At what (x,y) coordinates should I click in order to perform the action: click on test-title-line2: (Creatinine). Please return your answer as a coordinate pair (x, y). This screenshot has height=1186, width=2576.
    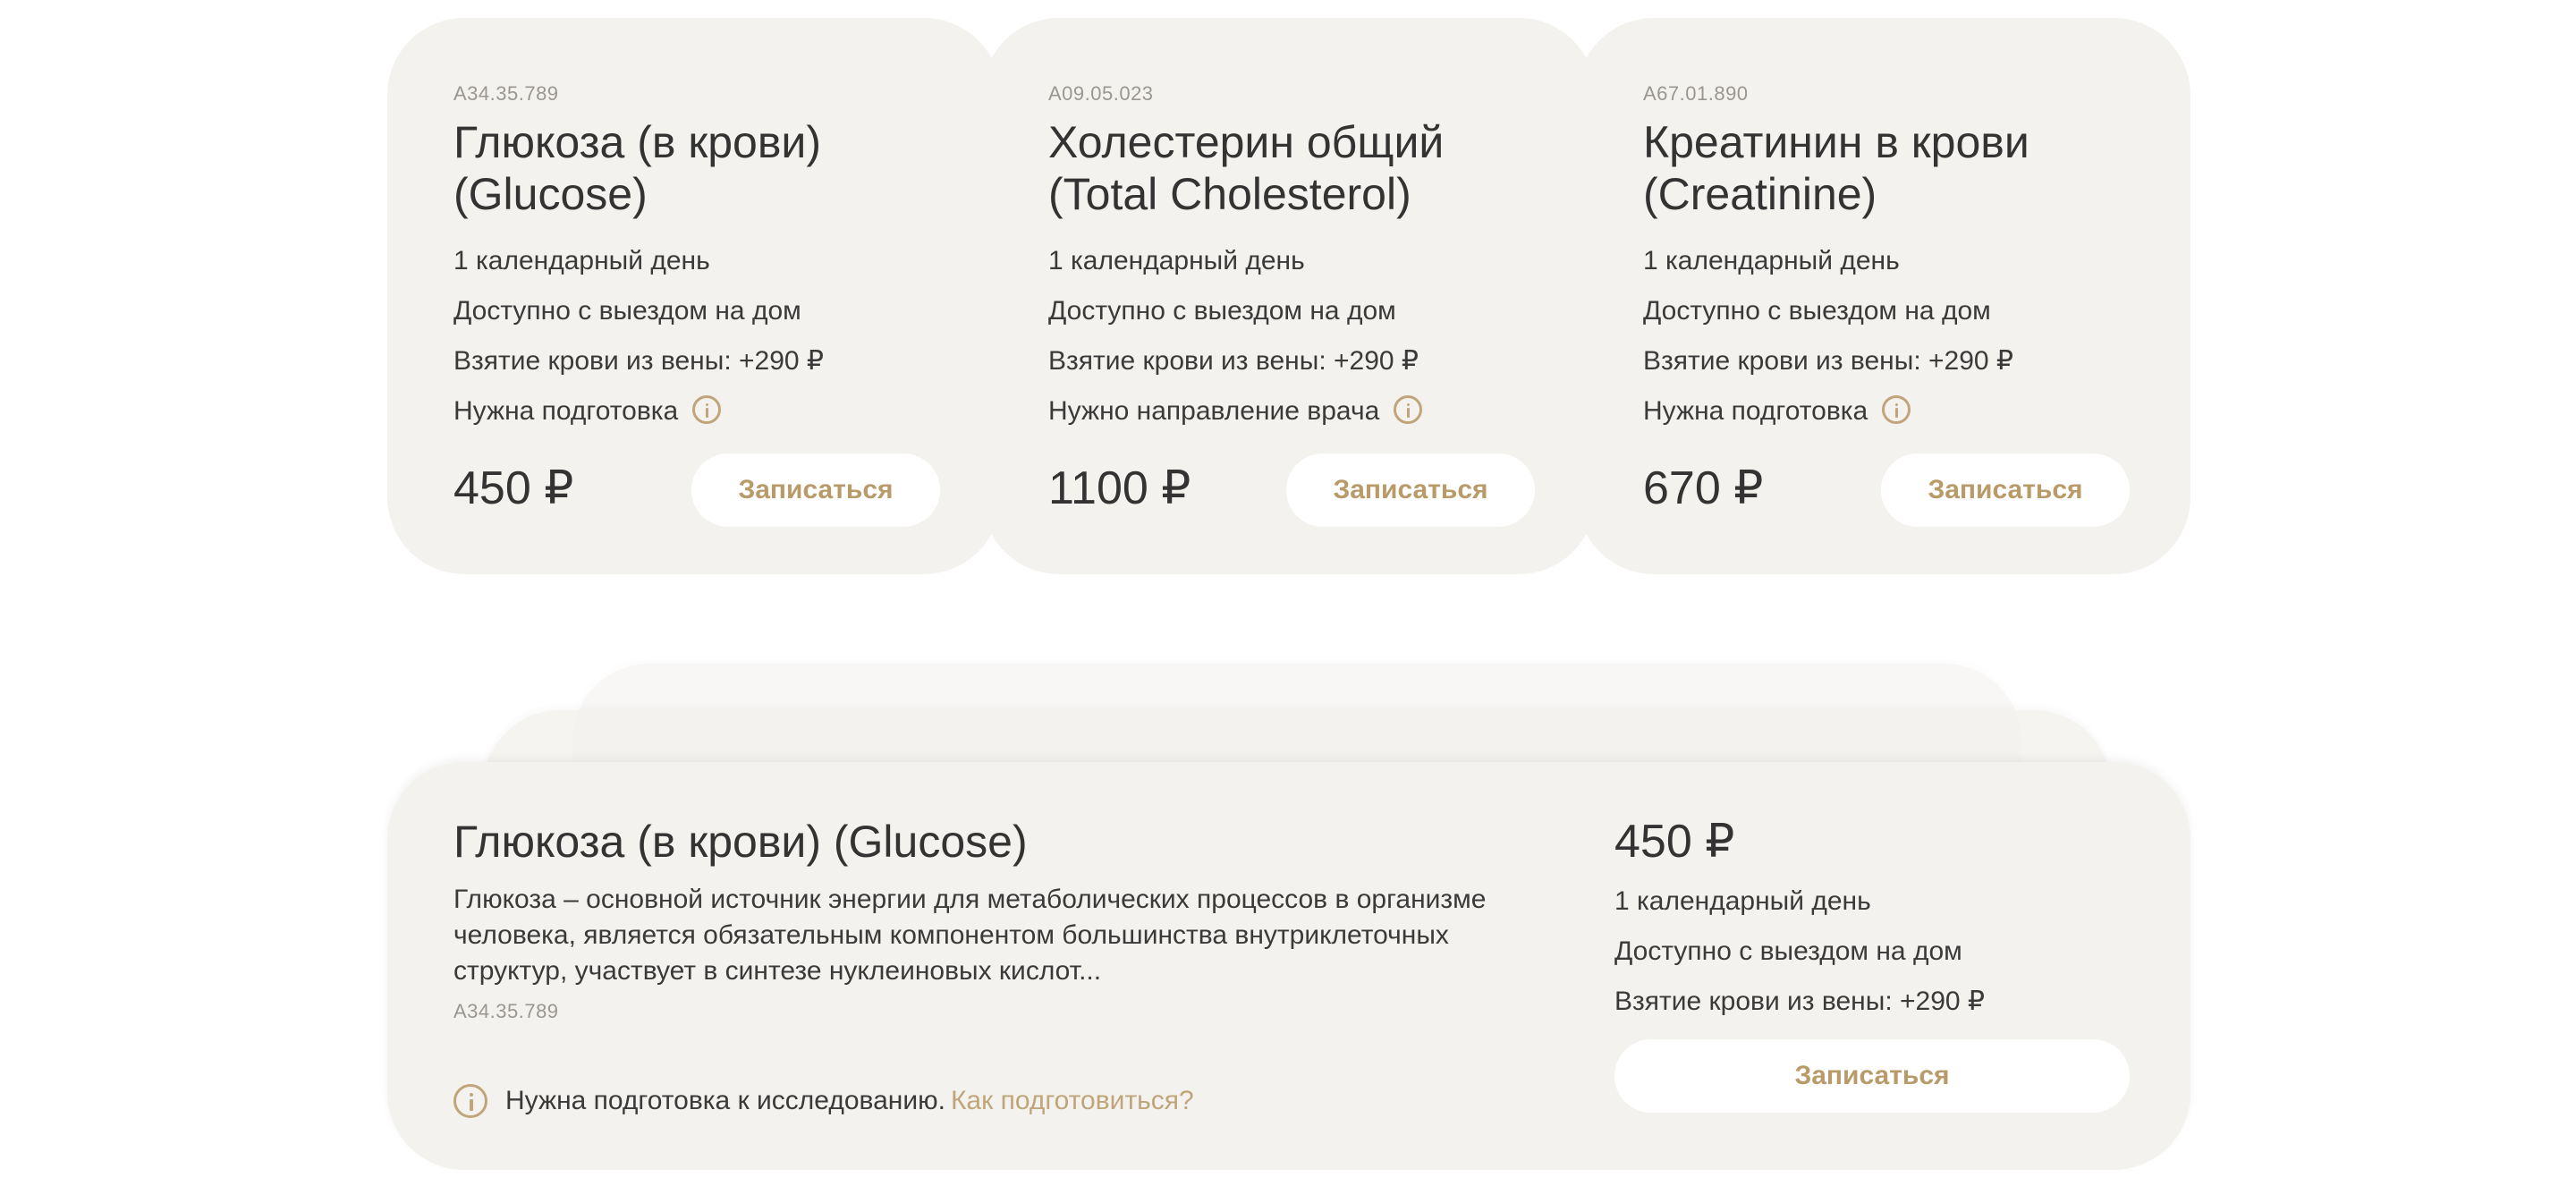
    Looking at the image, I should click on (1760, 194).